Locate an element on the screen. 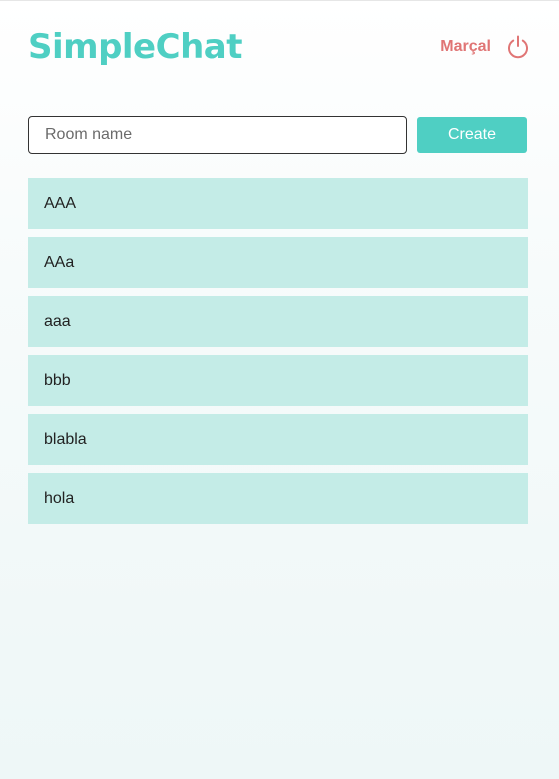 The width and height of the screenshot is (559, 779). room-name: AAa is located at coordinates (59, 262).